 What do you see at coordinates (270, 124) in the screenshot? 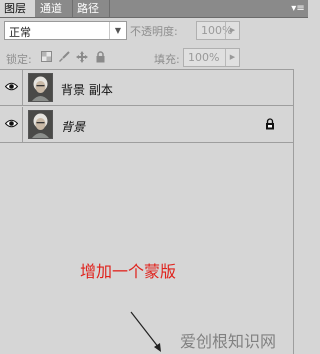
I see `lock-icon` at bounding box center [270, 124].